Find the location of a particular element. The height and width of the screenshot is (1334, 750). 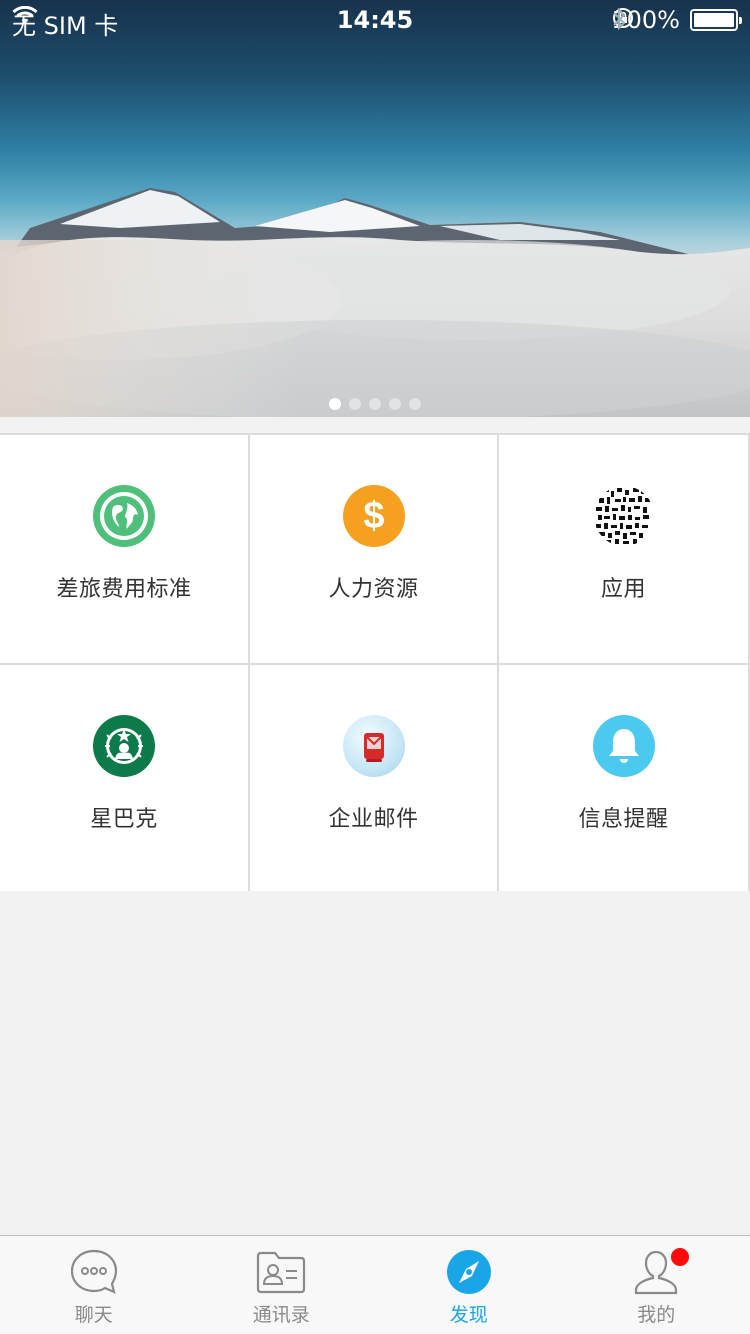

tab-discover: 发现 is located at coordinates (469, 1285).